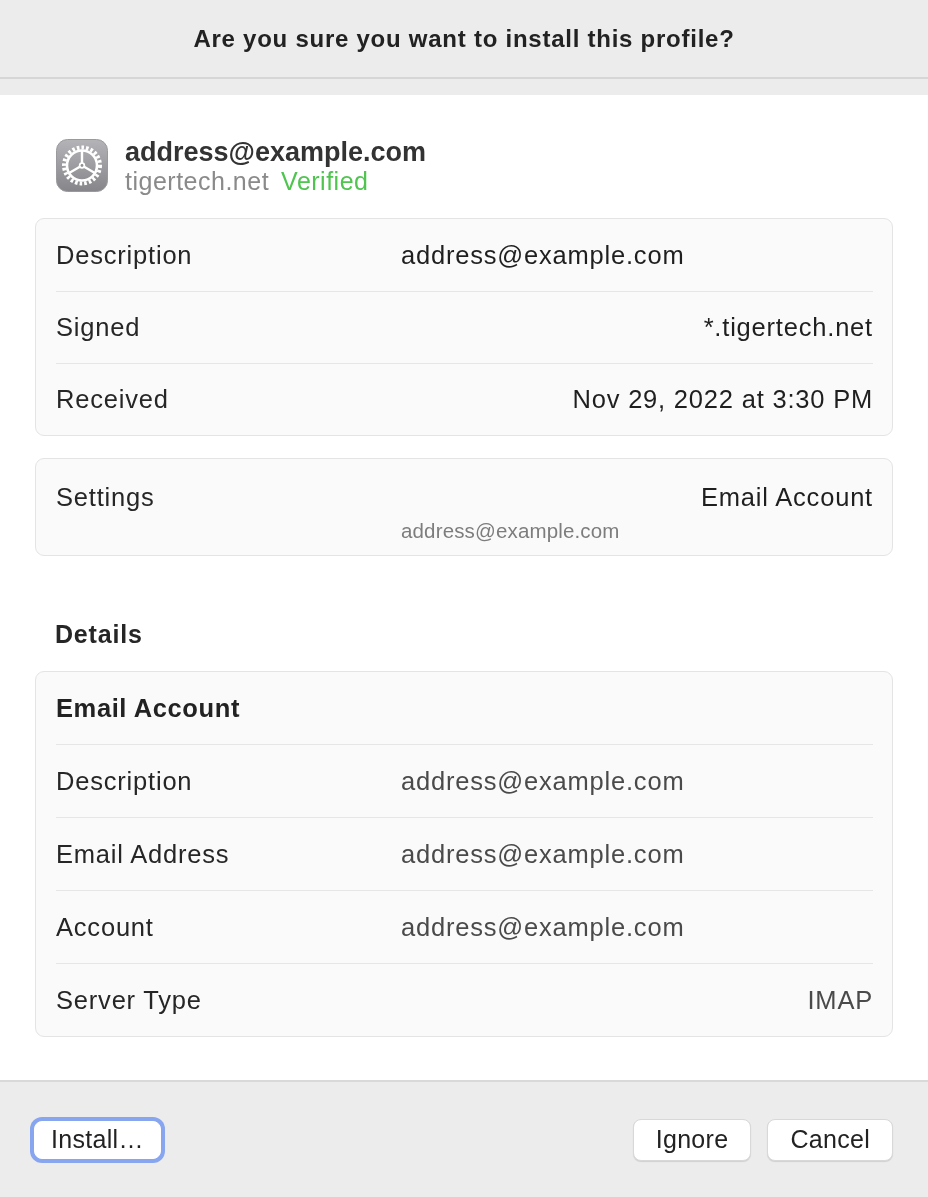 Image resolution: width=928 pixels, height=1197 pixels. I want to click on settings-account: address@example.com, so click(510, 531).